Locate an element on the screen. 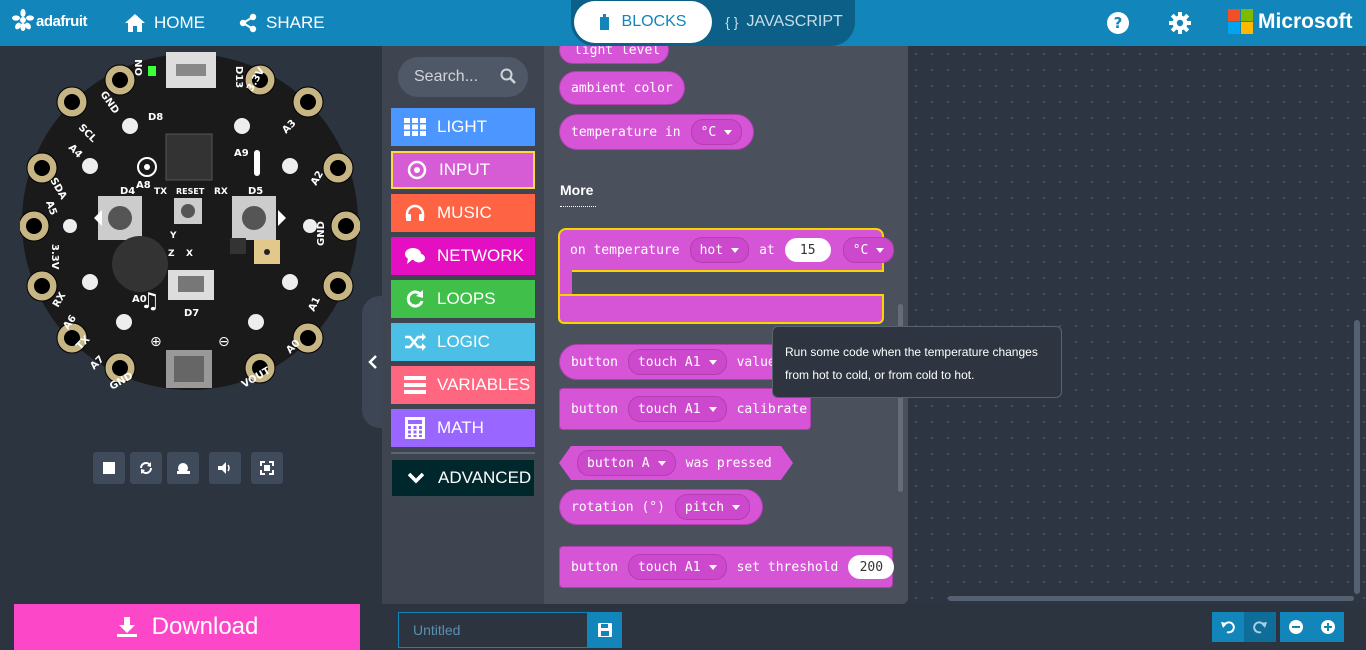 The image size is (1366, 650). pin-label-d5: D5 is located at coordinates (255, 191).